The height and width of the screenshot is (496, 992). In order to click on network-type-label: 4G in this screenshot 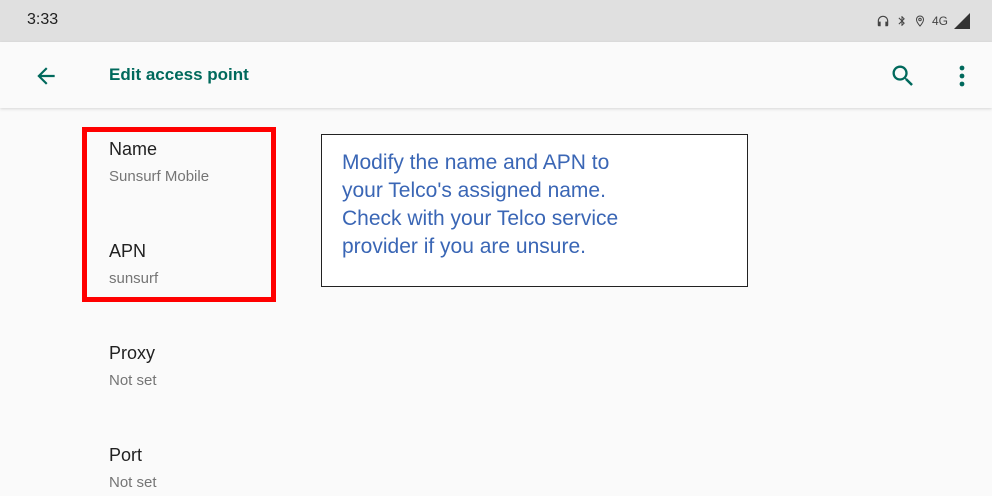, I will do `click(939, 21)`.